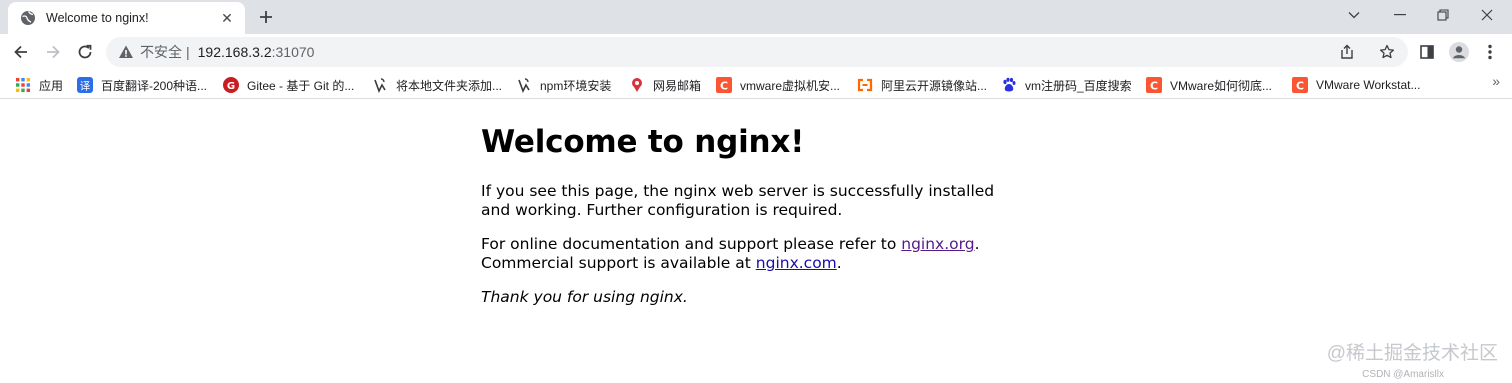 This screenshot has width=1512, height=383. Describe the element at coordinates (227, 18) in the screenshot. I see `tab-close-icon: ✕` at that location.